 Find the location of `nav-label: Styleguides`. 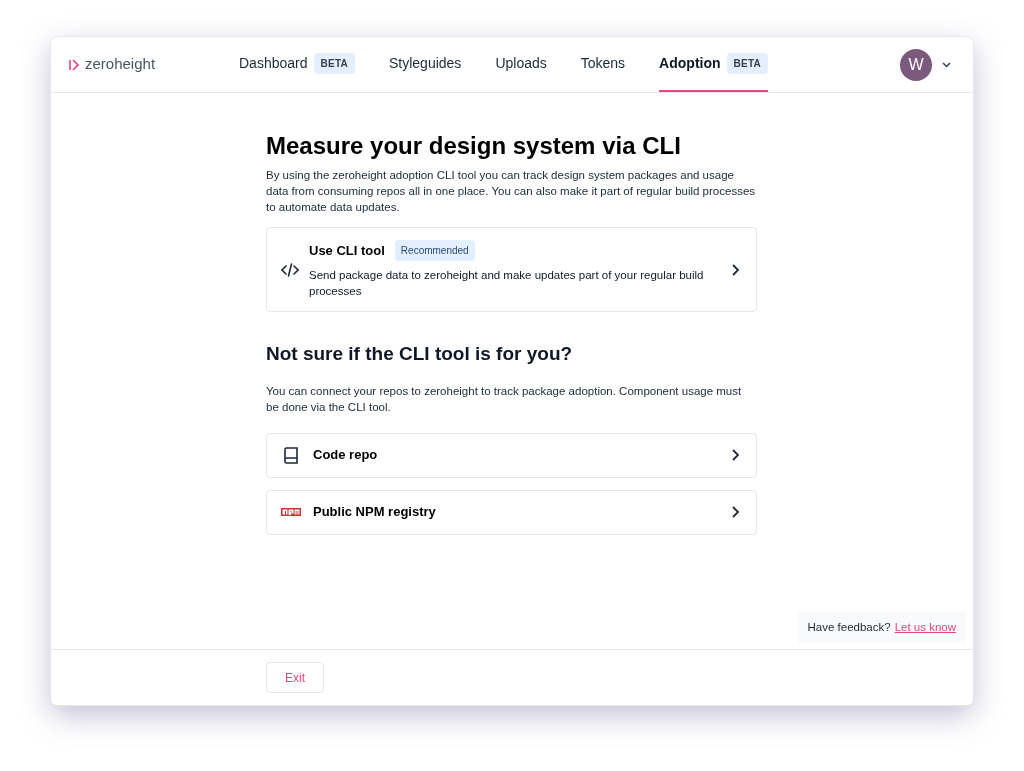

nav-label: Styleguides is located at coordinates (425, 63).